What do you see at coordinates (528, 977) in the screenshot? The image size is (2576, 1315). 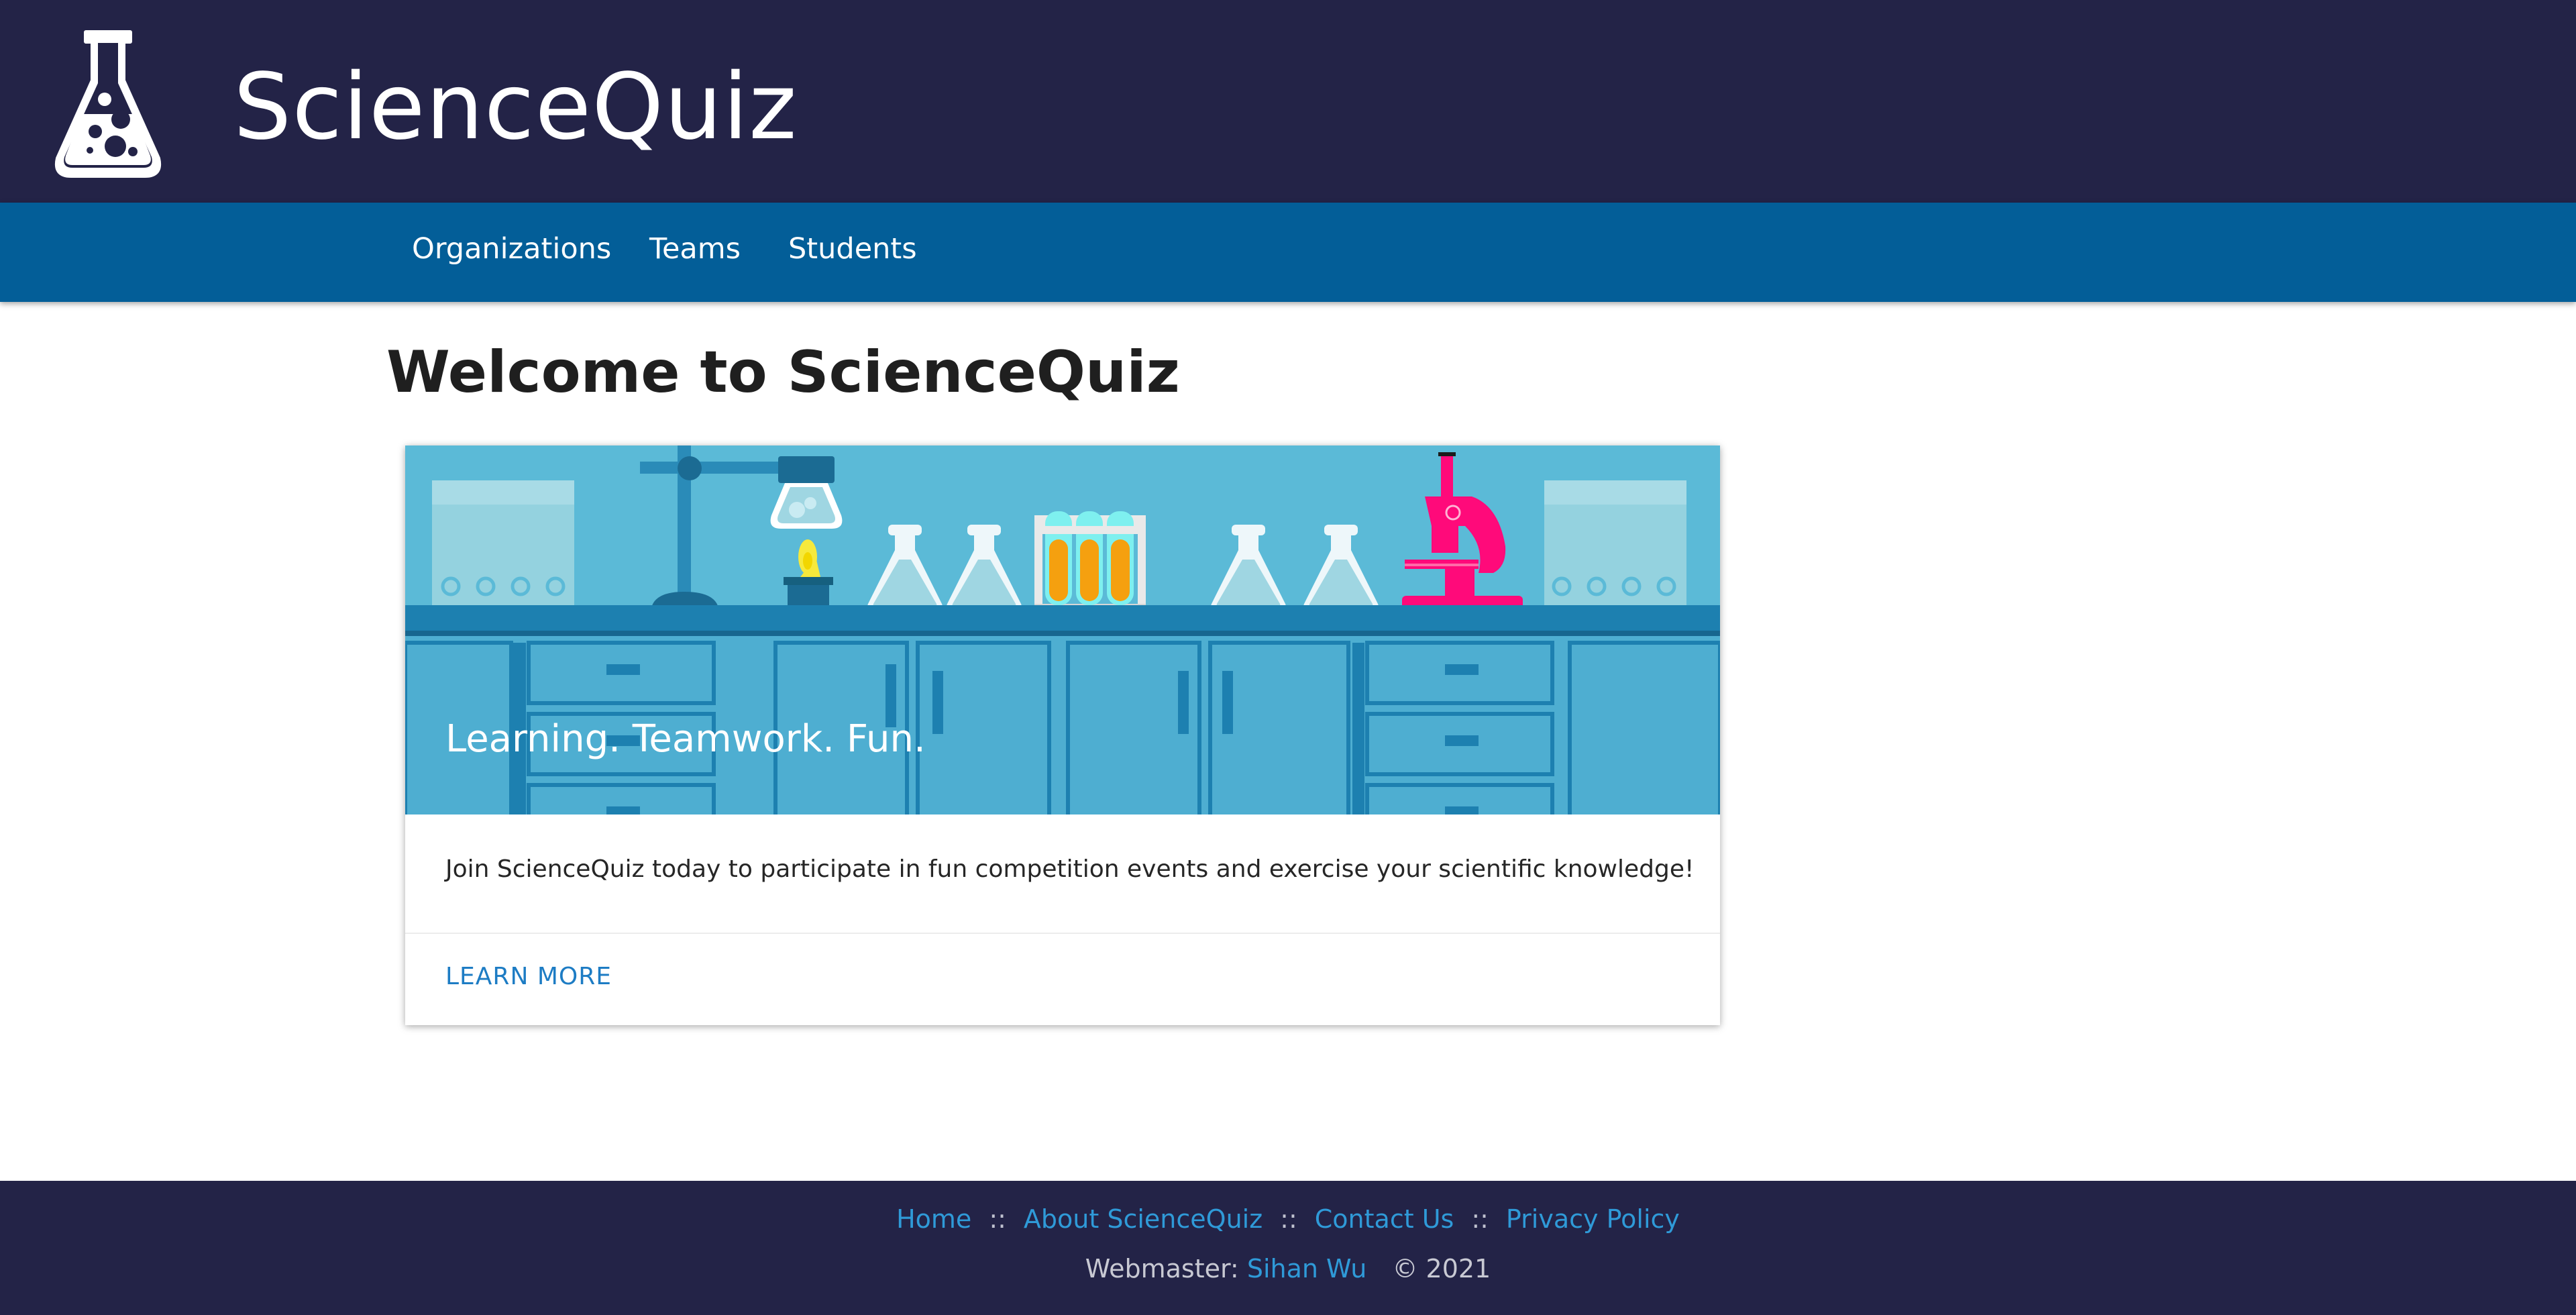 I see `learn-more-button: LEARN MORE` at bounding box center [528, 977].